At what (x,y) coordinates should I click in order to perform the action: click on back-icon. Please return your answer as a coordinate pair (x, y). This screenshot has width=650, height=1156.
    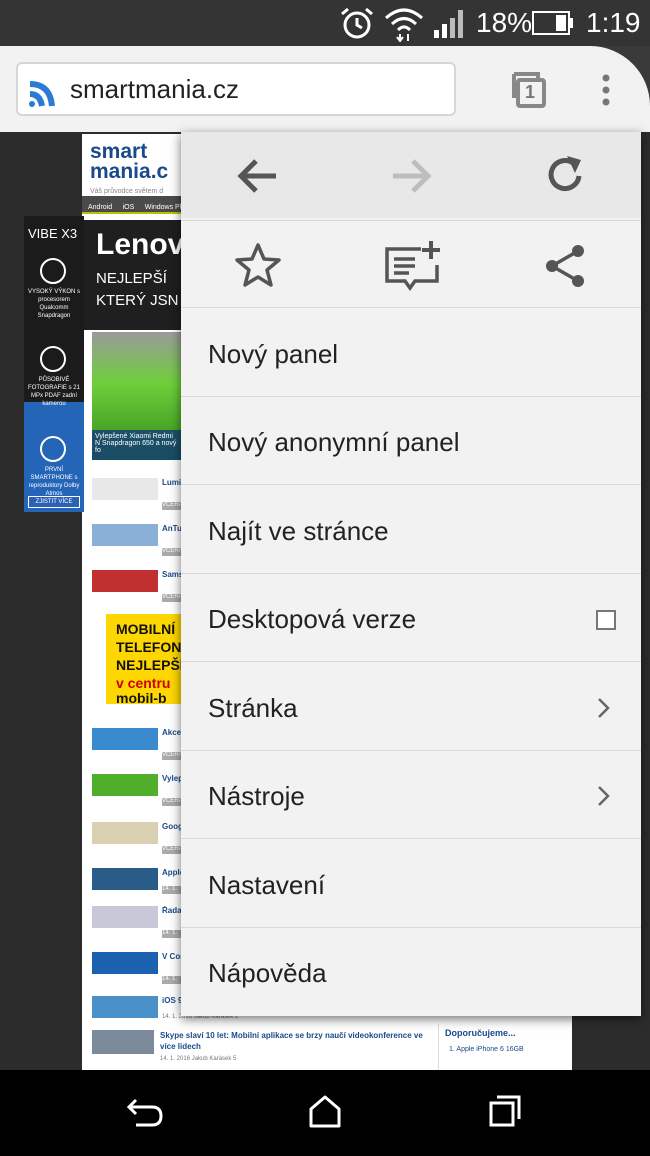
    Looking at the image, I should click on (145, 1112).